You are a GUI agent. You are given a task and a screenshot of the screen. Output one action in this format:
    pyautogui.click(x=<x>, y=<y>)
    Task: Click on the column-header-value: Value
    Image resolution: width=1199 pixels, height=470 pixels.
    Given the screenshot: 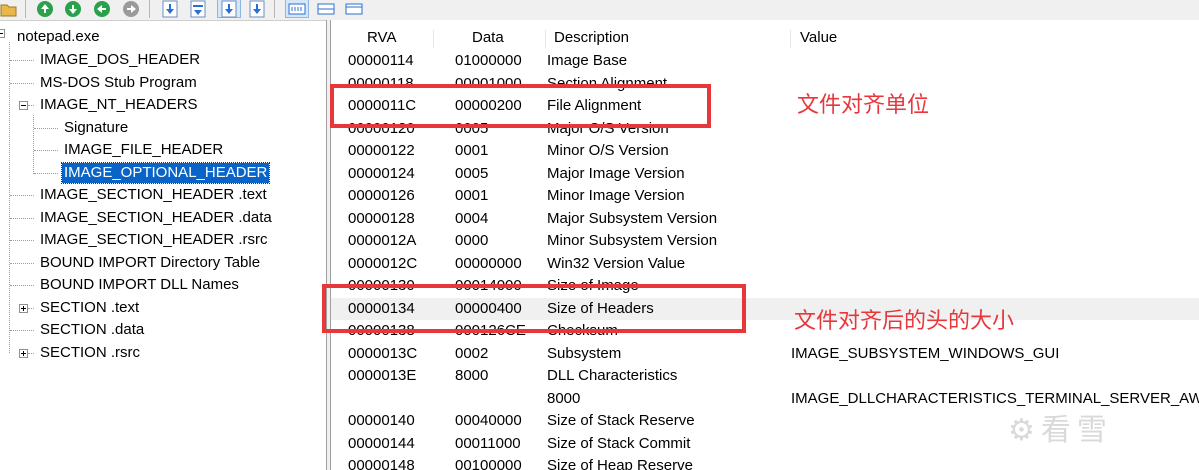 What is the action you would take?
    pyautogui.click(x=818, y=38)
    